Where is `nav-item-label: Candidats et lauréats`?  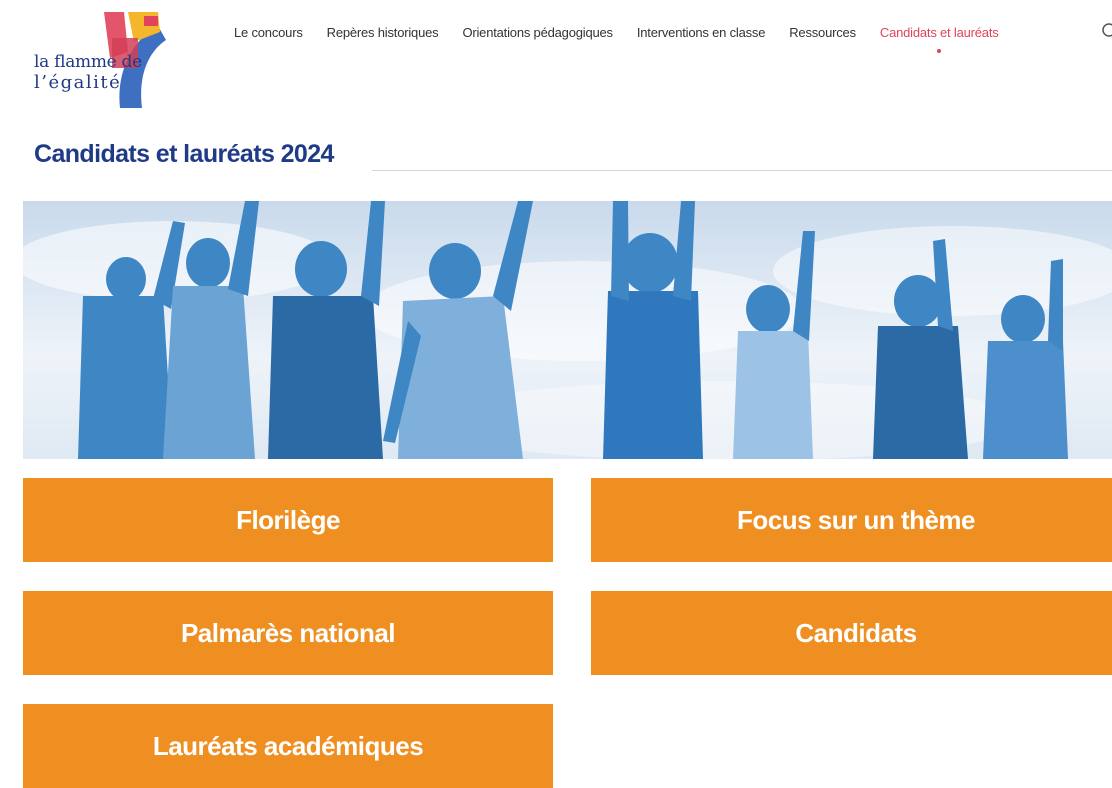
nav-item-label: Candidats et lauréats is located at coordinates (939, 32).